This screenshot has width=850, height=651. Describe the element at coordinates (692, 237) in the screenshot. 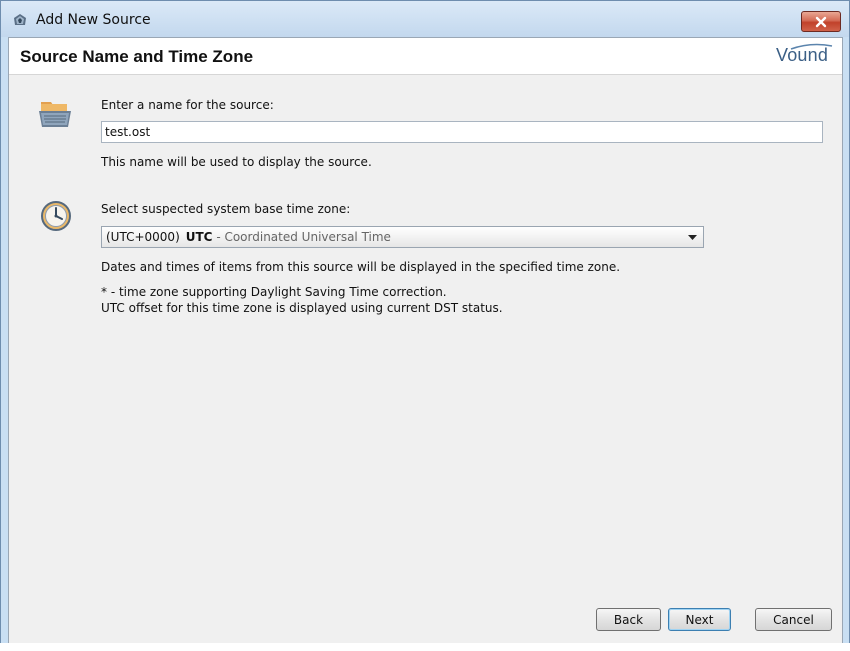

I see `chevron-down-icon` at that location.